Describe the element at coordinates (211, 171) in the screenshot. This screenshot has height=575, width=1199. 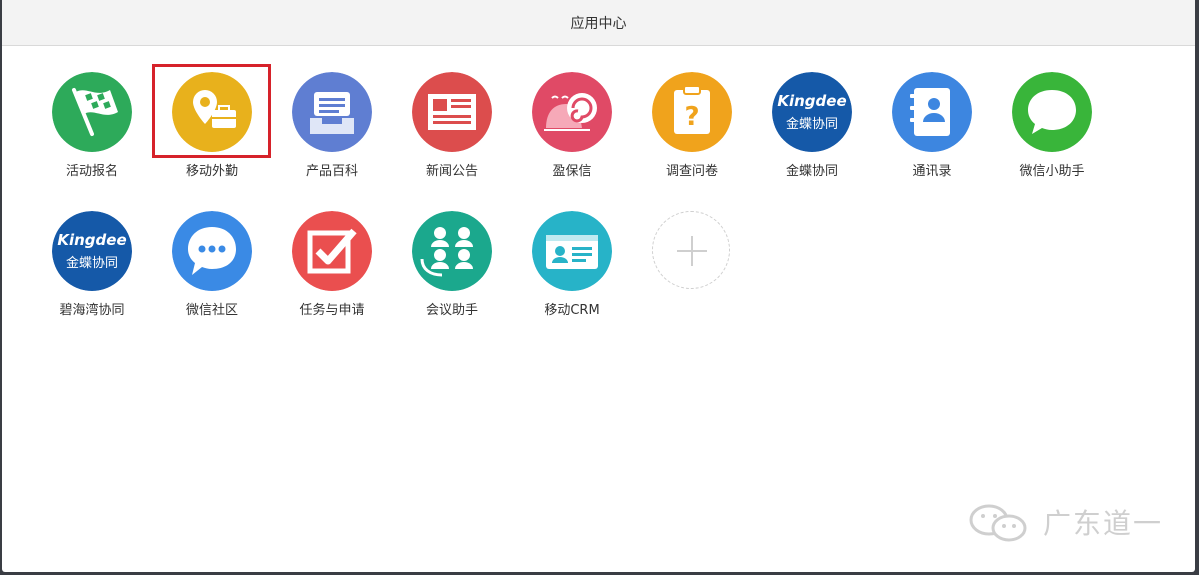
I see `app-label: 移动外勤` at that location.